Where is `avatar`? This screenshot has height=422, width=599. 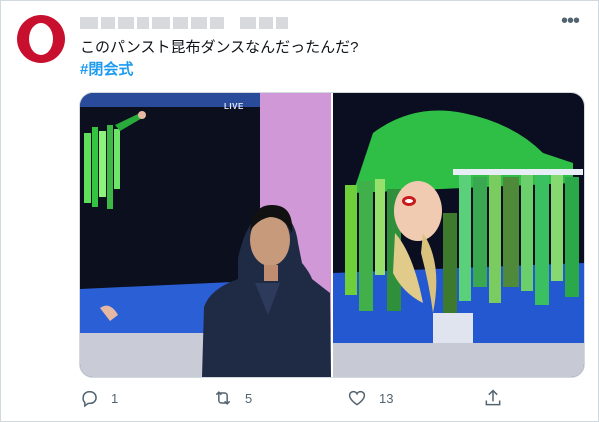 avatar is located at coordinates (41, 39).